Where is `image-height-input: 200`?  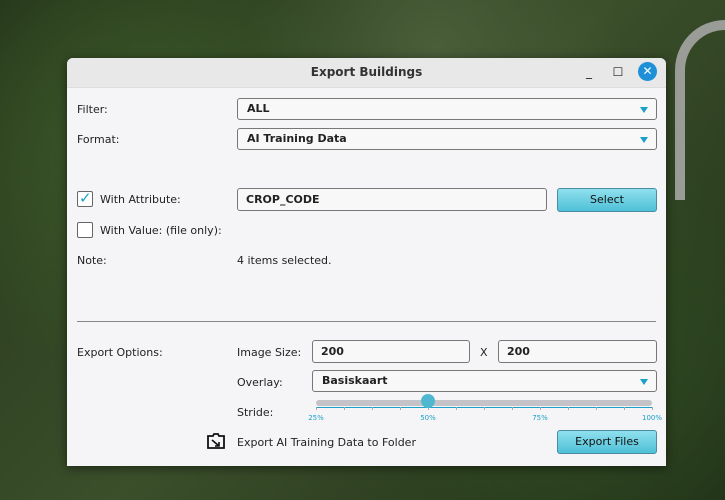 image-height-input: 200 is located at coordinates (577, 351).